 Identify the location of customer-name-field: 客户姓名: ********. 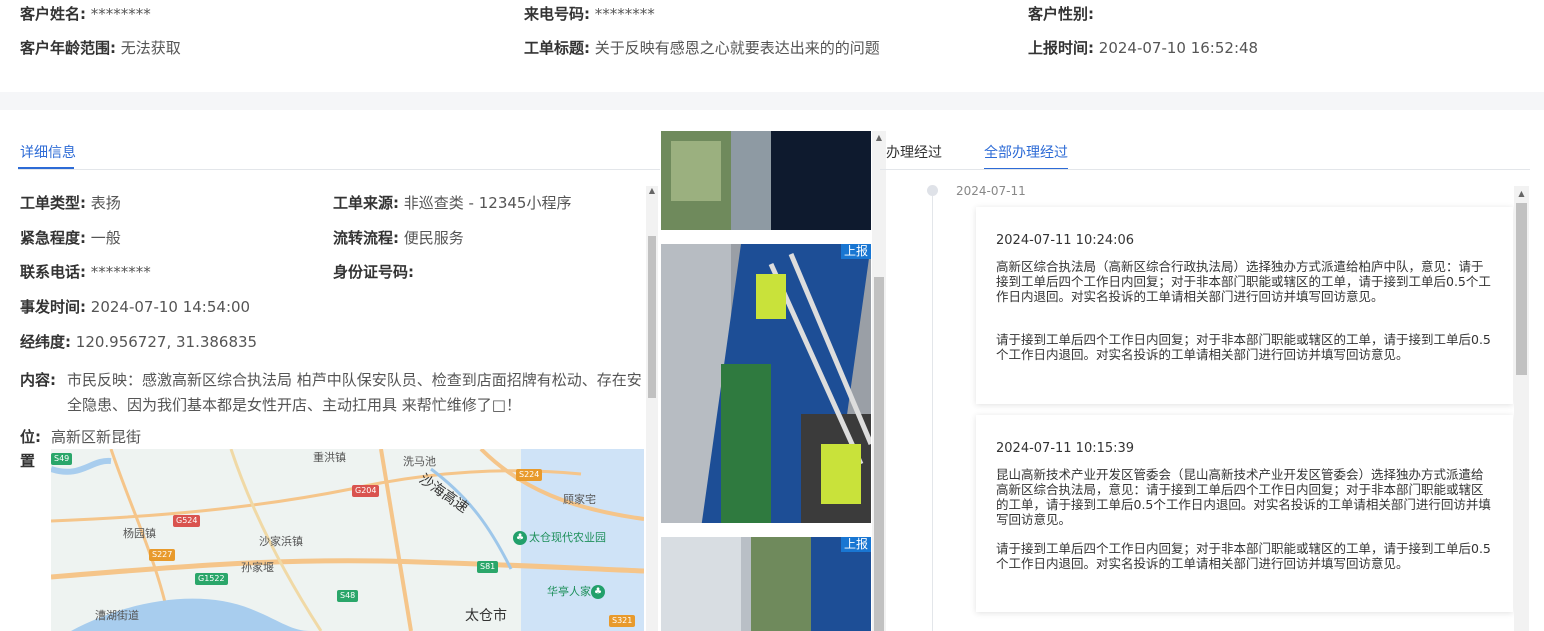
(85, 14).